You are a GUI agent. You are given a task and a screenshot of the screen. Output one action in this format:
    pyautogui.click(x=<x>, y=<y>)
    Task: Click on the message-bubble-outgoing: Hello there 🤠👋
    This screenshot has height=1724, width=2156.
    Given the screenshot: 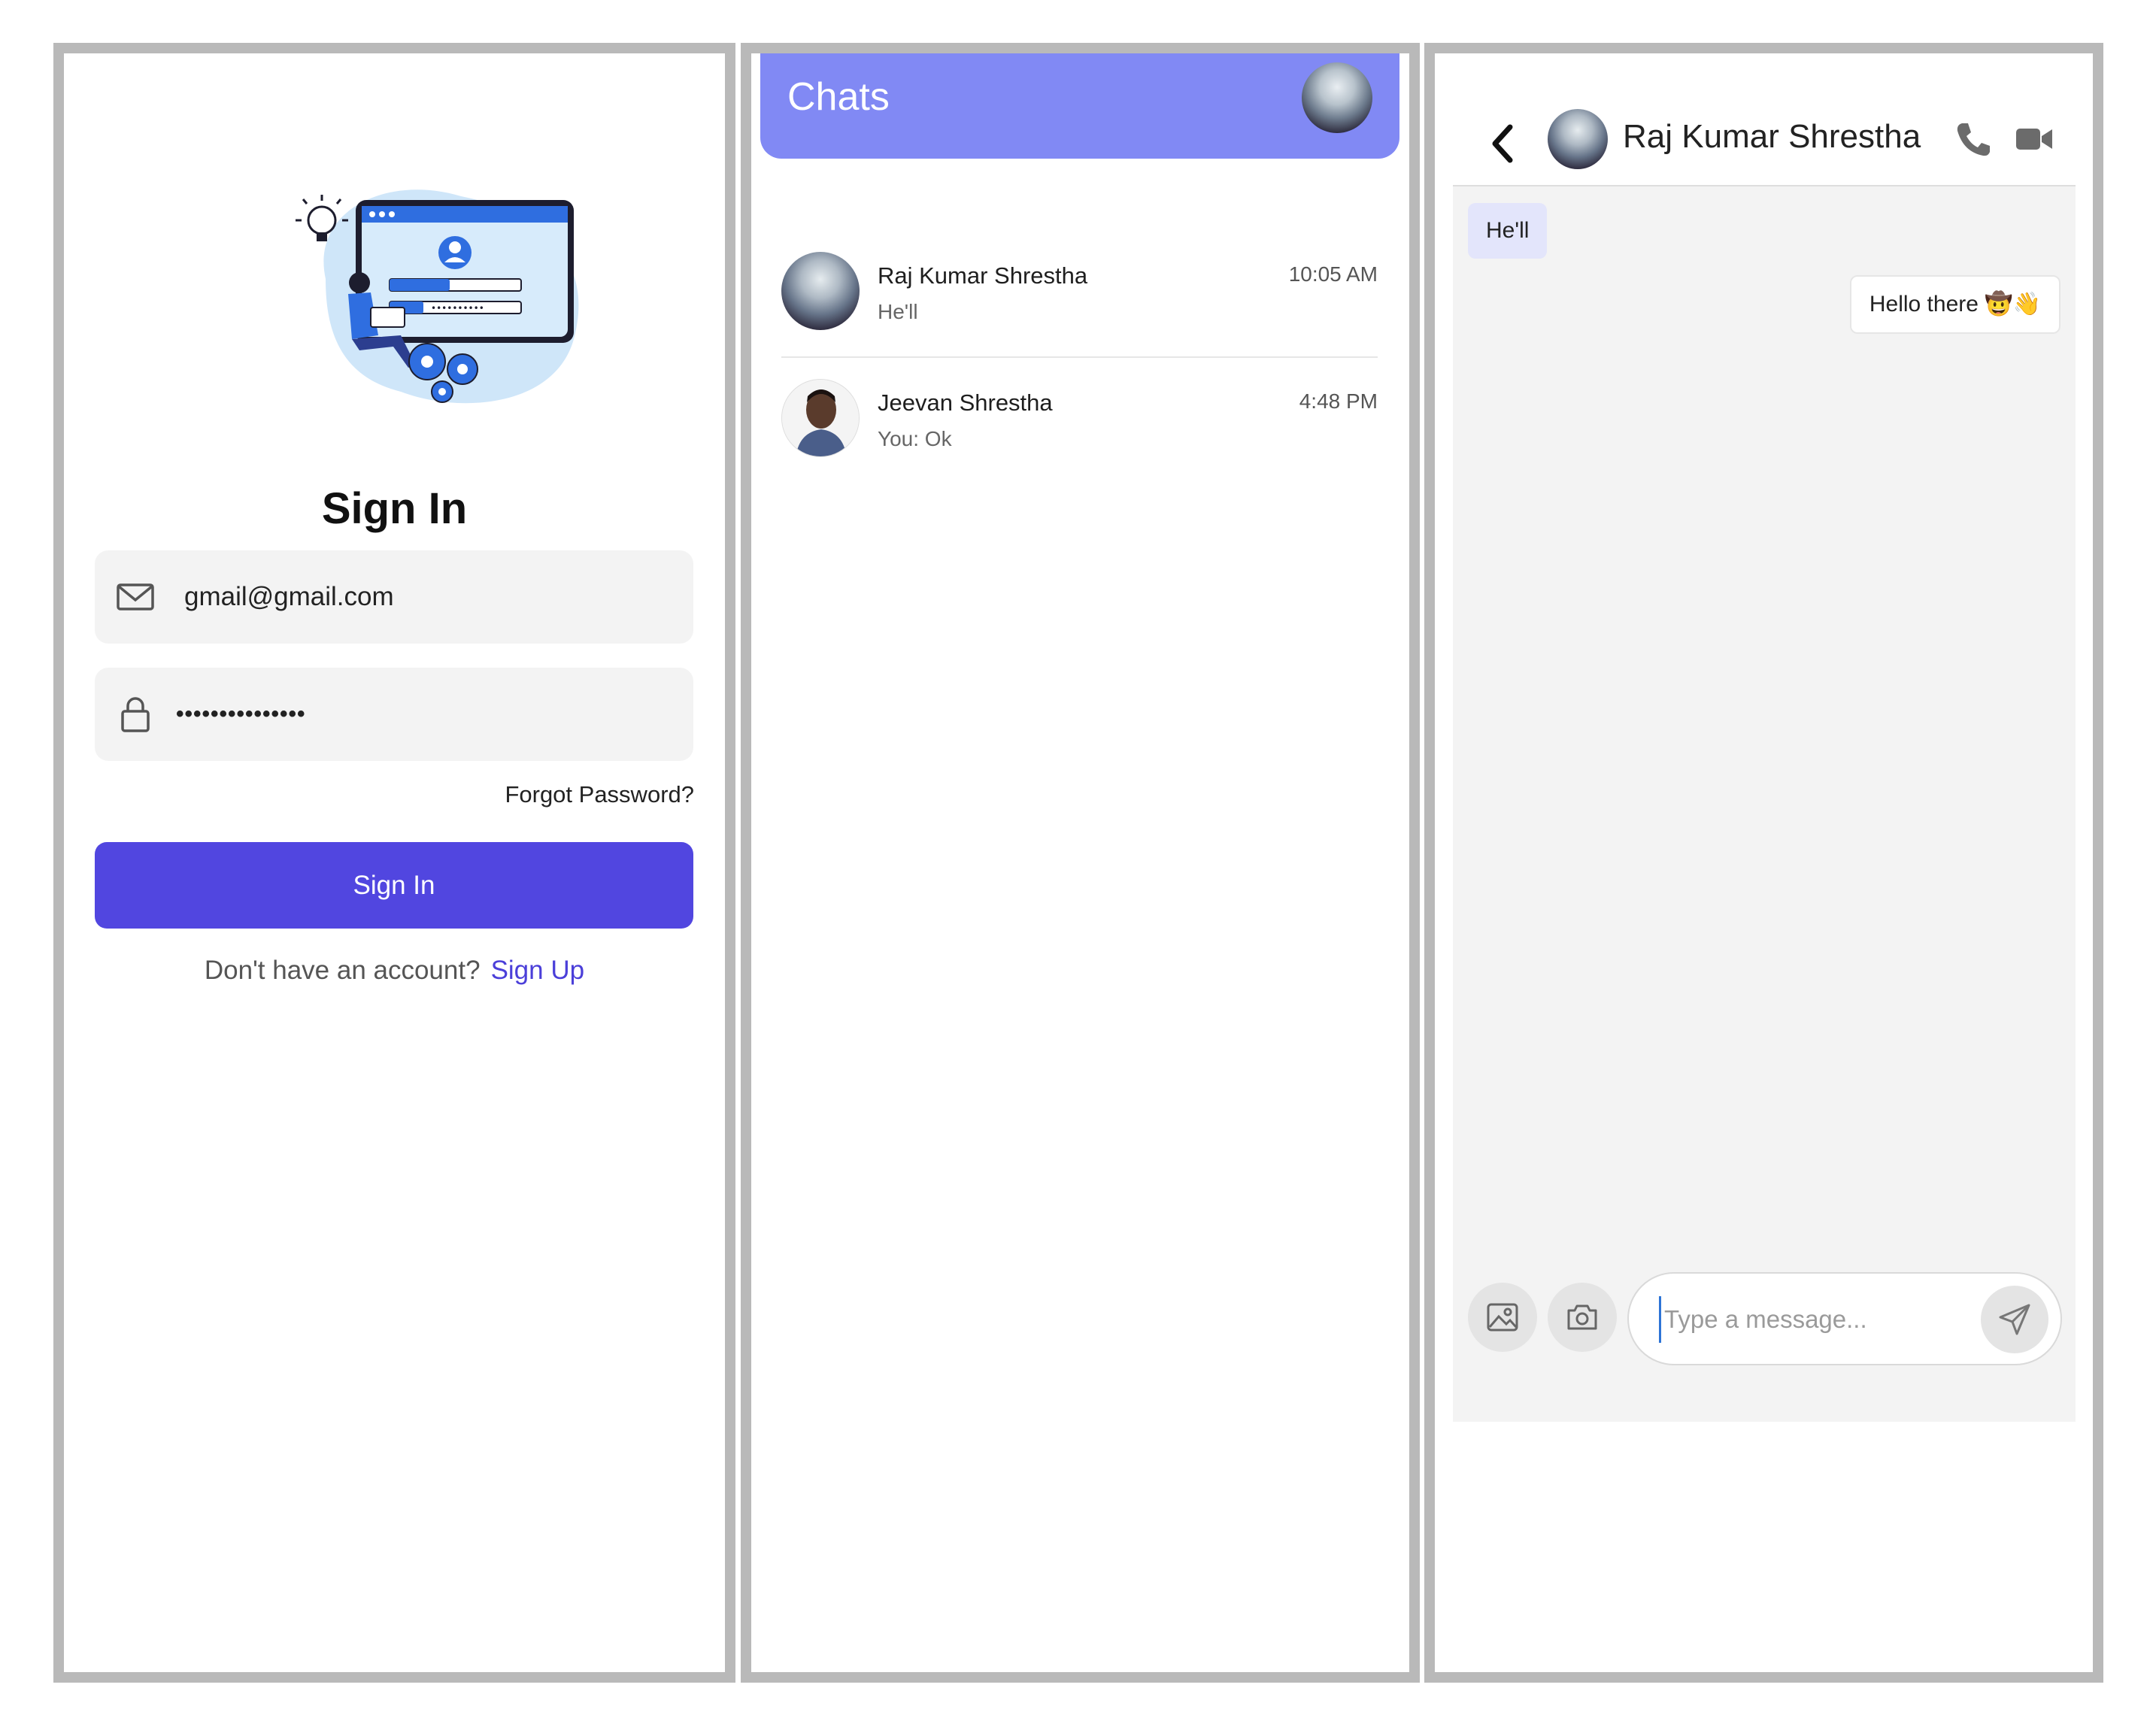 What is the action you would take?
    pyautogui.click(x=1954, y=304)
    